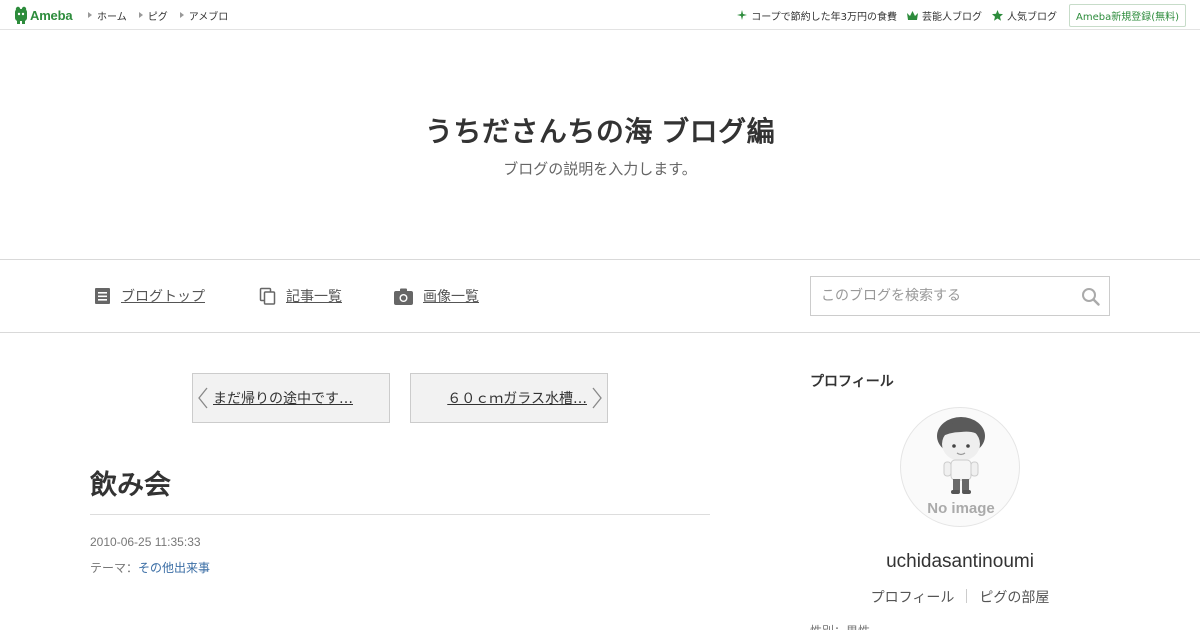 The image size is (1200, 630). I want to click on copy-pages-icon, so click(267, 296).